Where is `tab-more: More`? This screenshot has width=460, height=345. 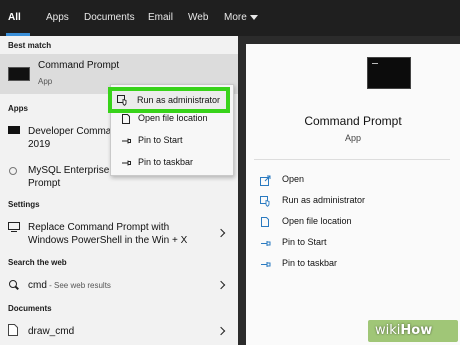
tab-more: More is located at coordinates (241, 18).